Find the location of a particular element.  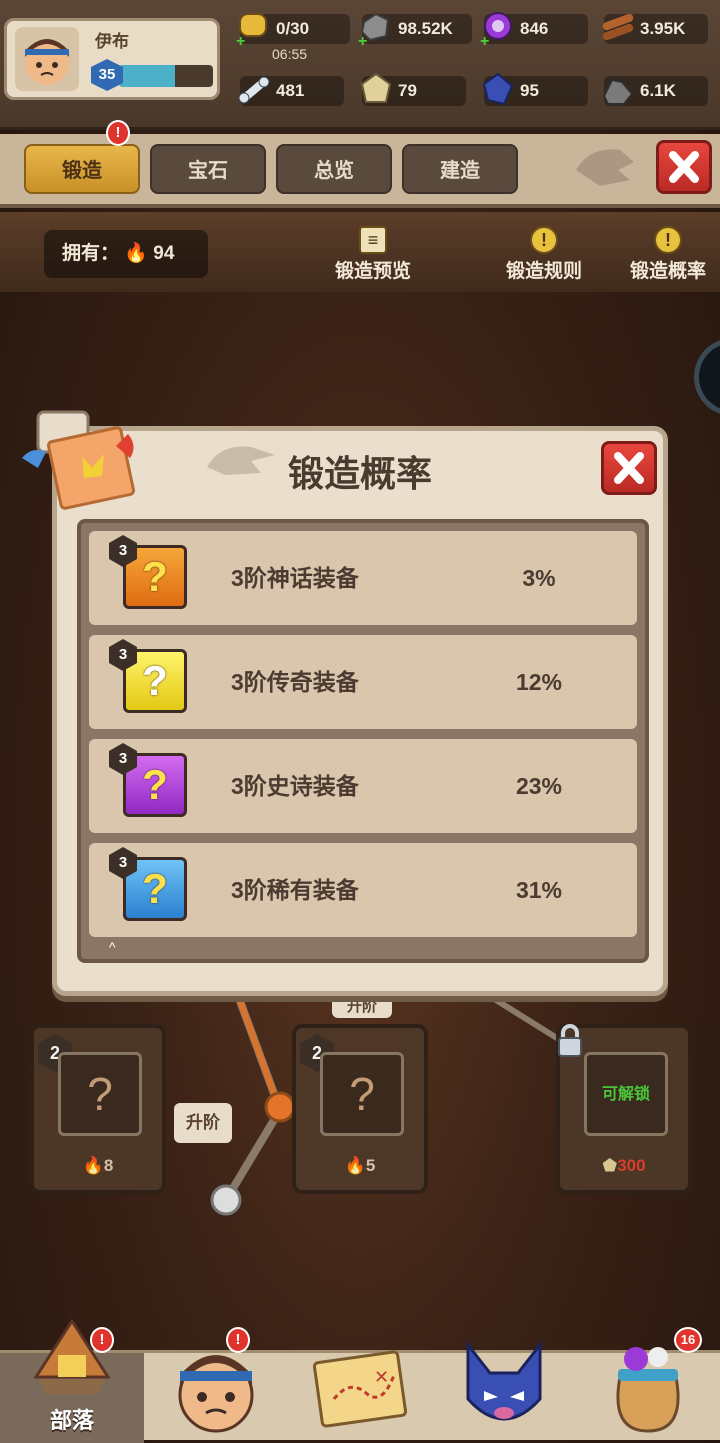

amber-value: 79 is located at coordinates (407, 90).